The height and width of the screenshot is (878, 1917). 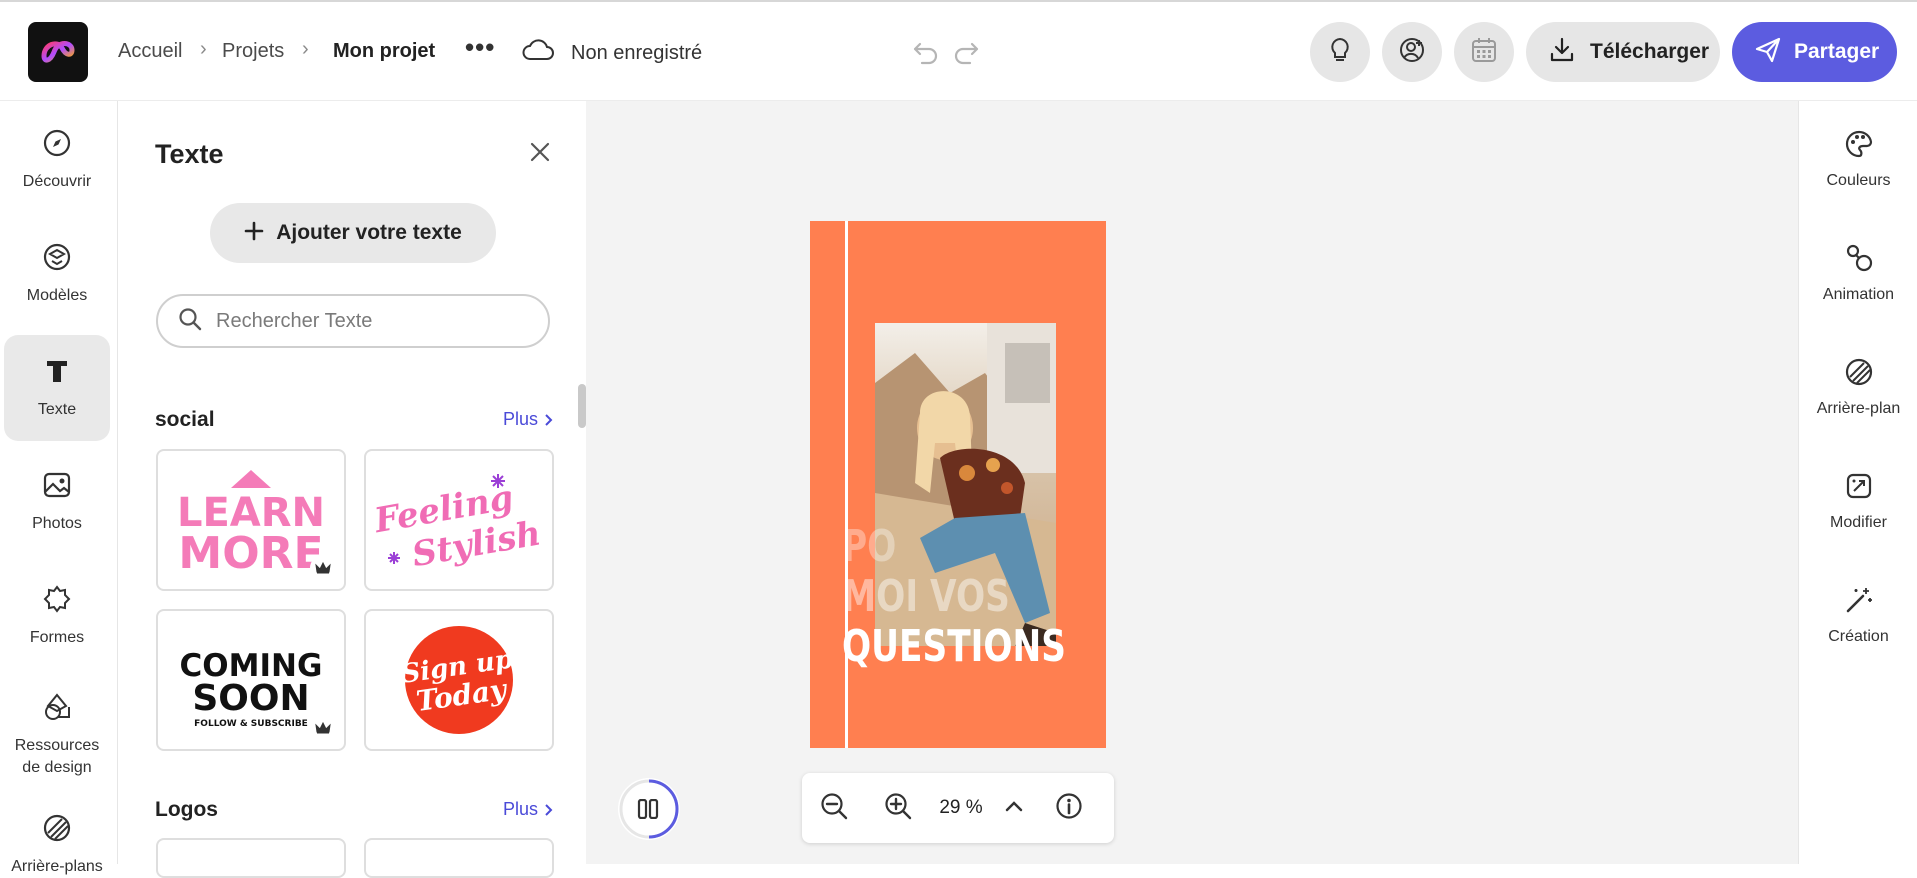 I want to click on rail-item-templates: Modèles, so click(x=57, y=274).